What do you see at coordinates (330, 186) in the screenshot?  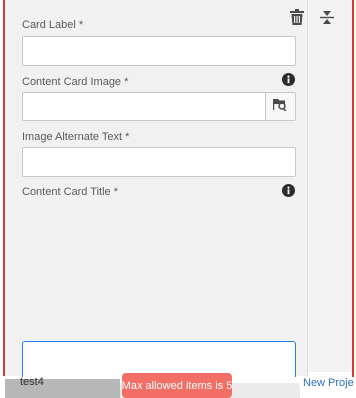 I see `item-actions-gutter` at bounding box center [330, 186].